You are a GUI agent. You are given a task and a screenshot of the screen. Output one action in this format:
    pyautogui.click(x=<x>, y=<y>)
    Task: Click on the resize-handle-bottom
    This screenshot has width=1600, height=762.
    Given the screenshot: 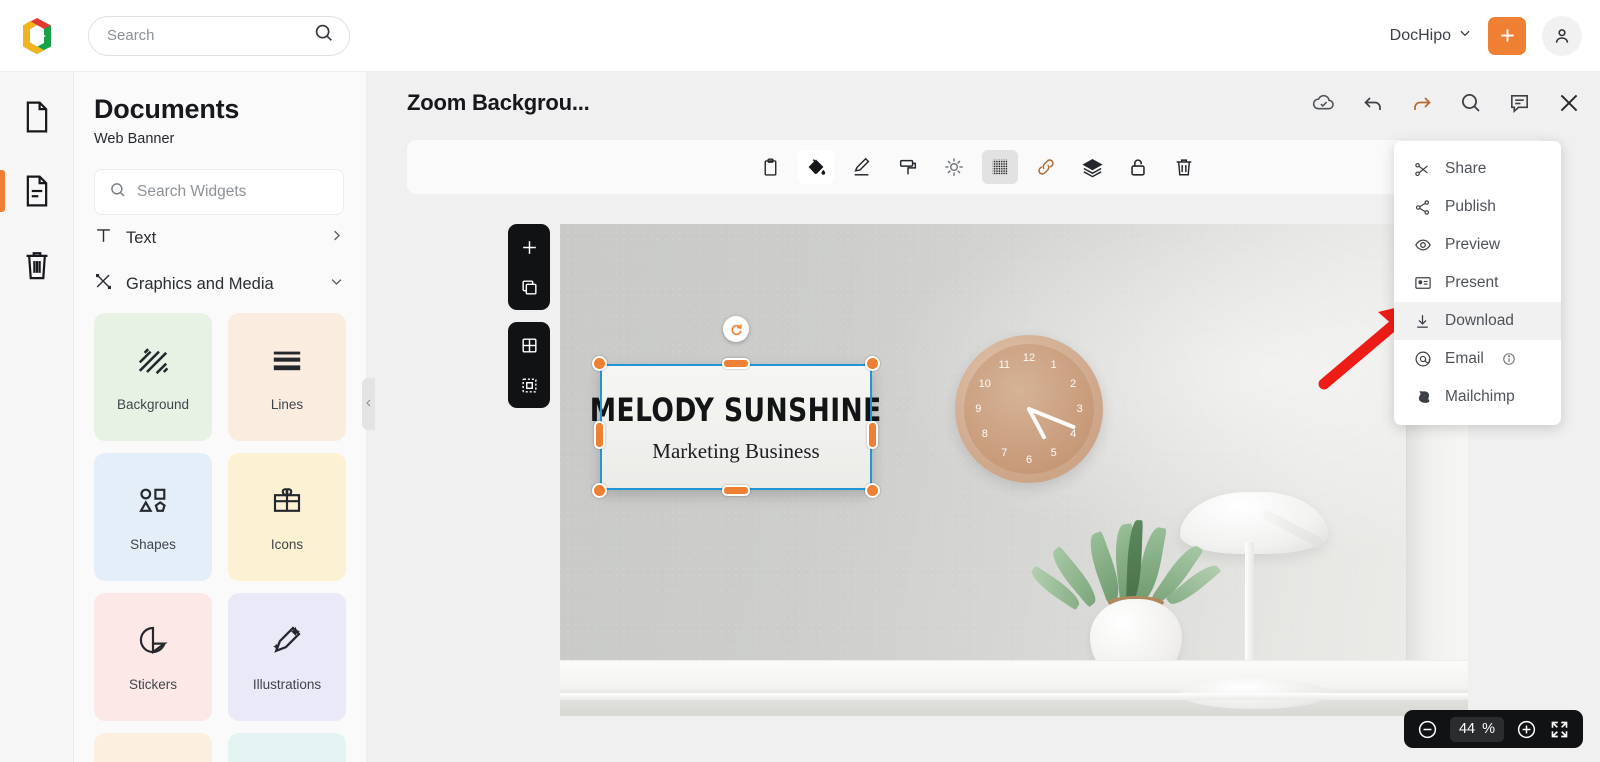 What is the action you would take?
    pyautogui.click(x=736, y=490)
    